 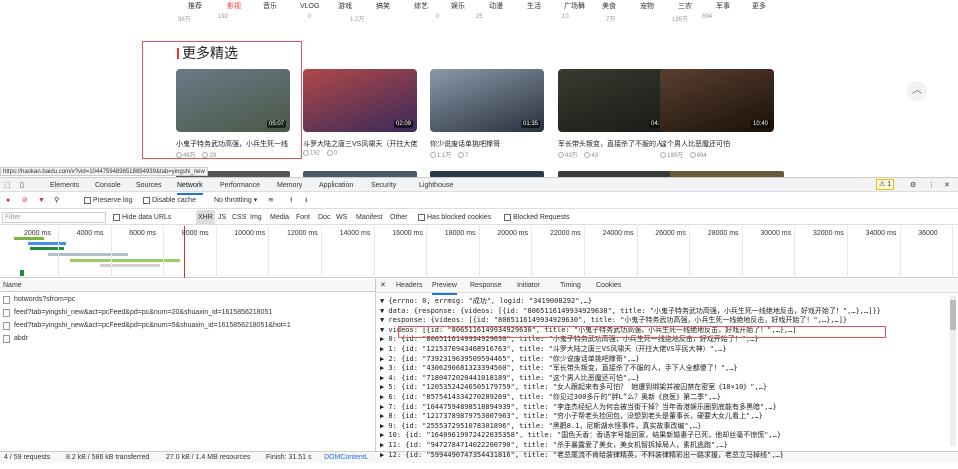 What do you see at coordinates (256, 217) in the screenshot?
I see `type-filter: Img` at bounding box center [256, 217].